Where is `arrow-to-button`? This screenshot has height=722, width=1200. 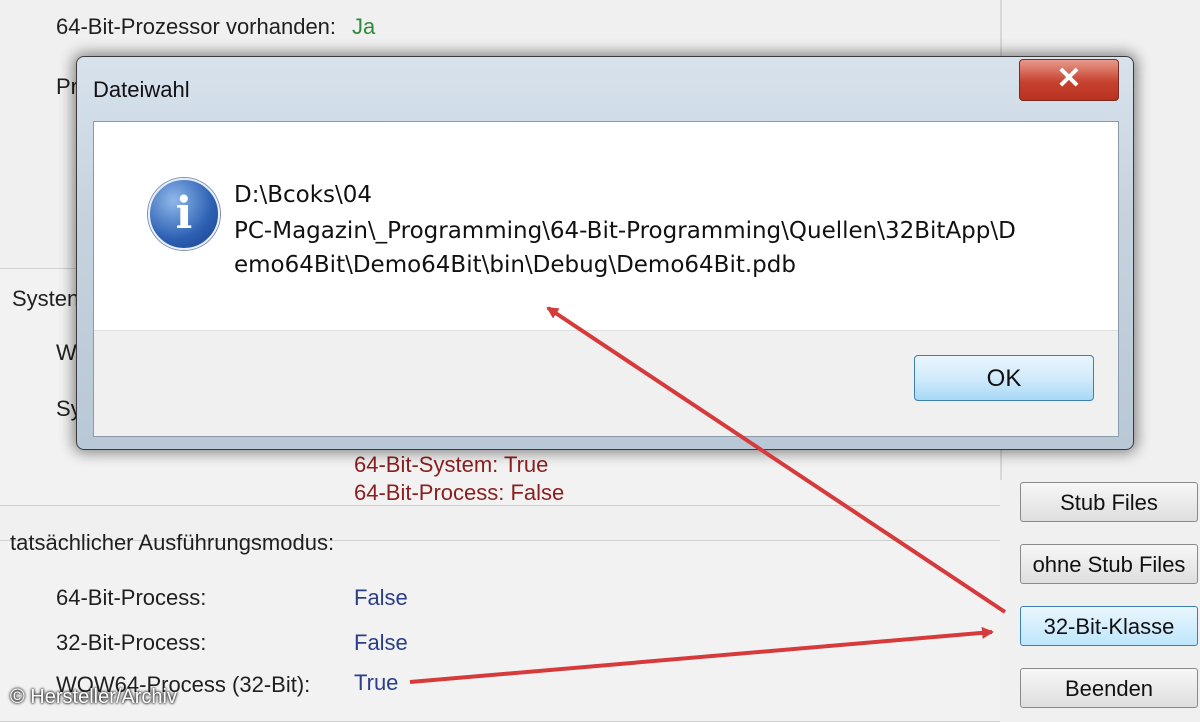
arrow-to-button is located at coordinates (701, 655).